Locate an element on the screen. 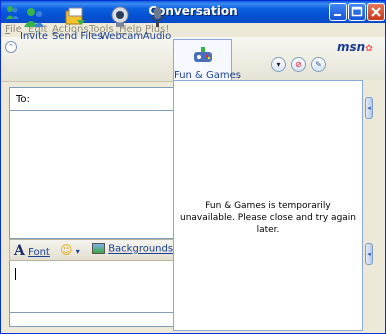 This screenshot has height=334, width=386. audio-label: Audio is located at coordinates (157, 36).